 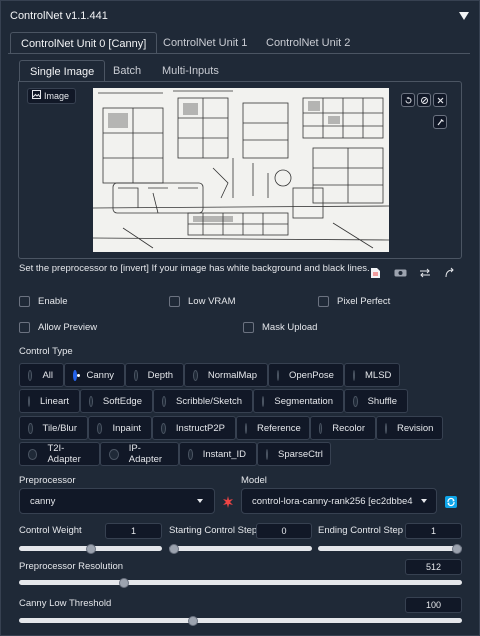 I want to click on radio-mlsd: MLSD, so click(x=372, y=375).